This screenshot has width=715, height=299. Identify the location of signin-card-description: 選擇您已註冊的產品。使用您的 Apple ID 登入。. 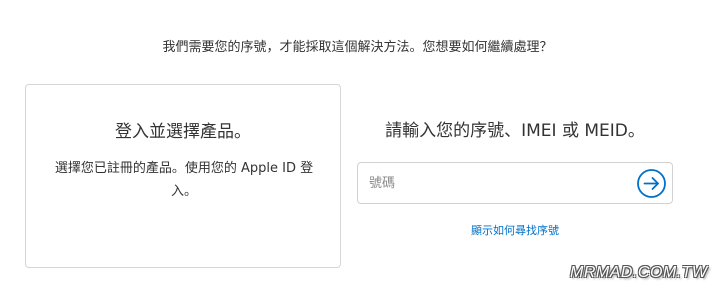
(184, 180).